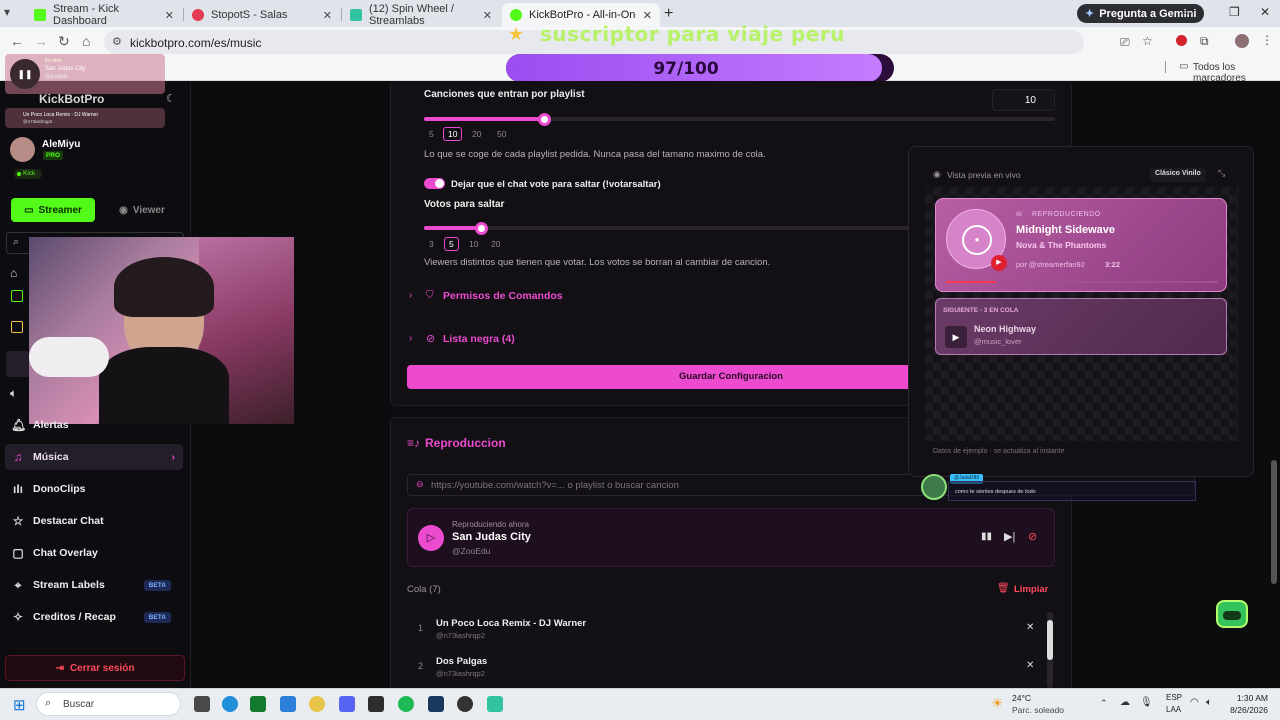 This screenshot has width=1280, height=720. Describe the element at coordinates (94, 585) in the screenshot. I see `sidebar-item-stream-labels: ⌖ Stream Labels BETA` at that location.